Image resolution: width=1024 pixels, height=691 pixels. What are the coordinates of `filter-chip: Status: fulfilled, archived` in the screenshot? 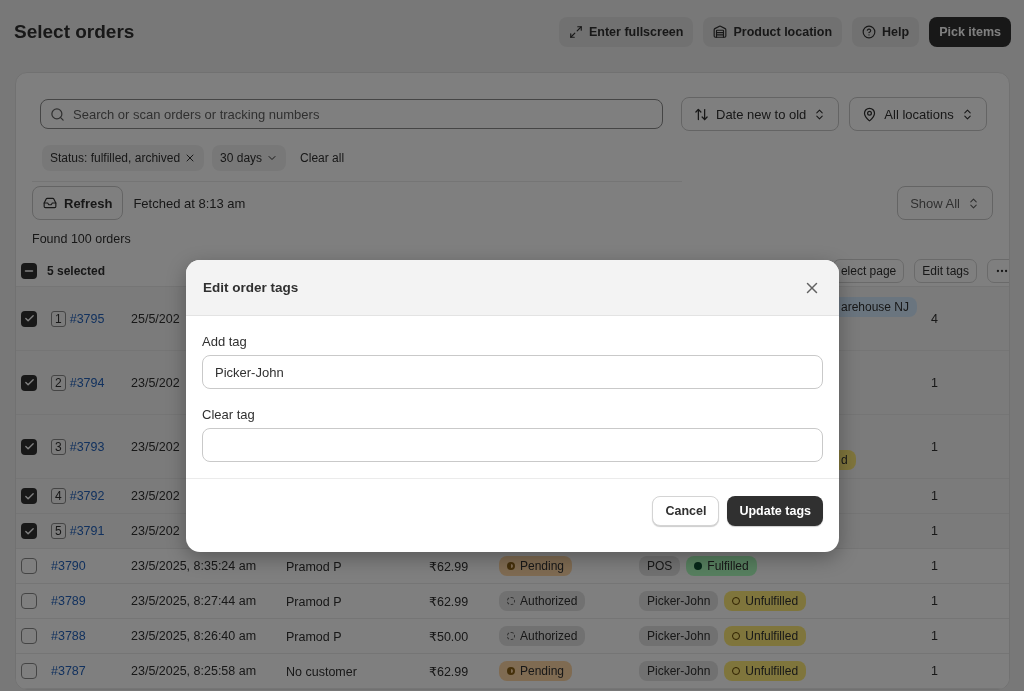 It's located at (123, 158).